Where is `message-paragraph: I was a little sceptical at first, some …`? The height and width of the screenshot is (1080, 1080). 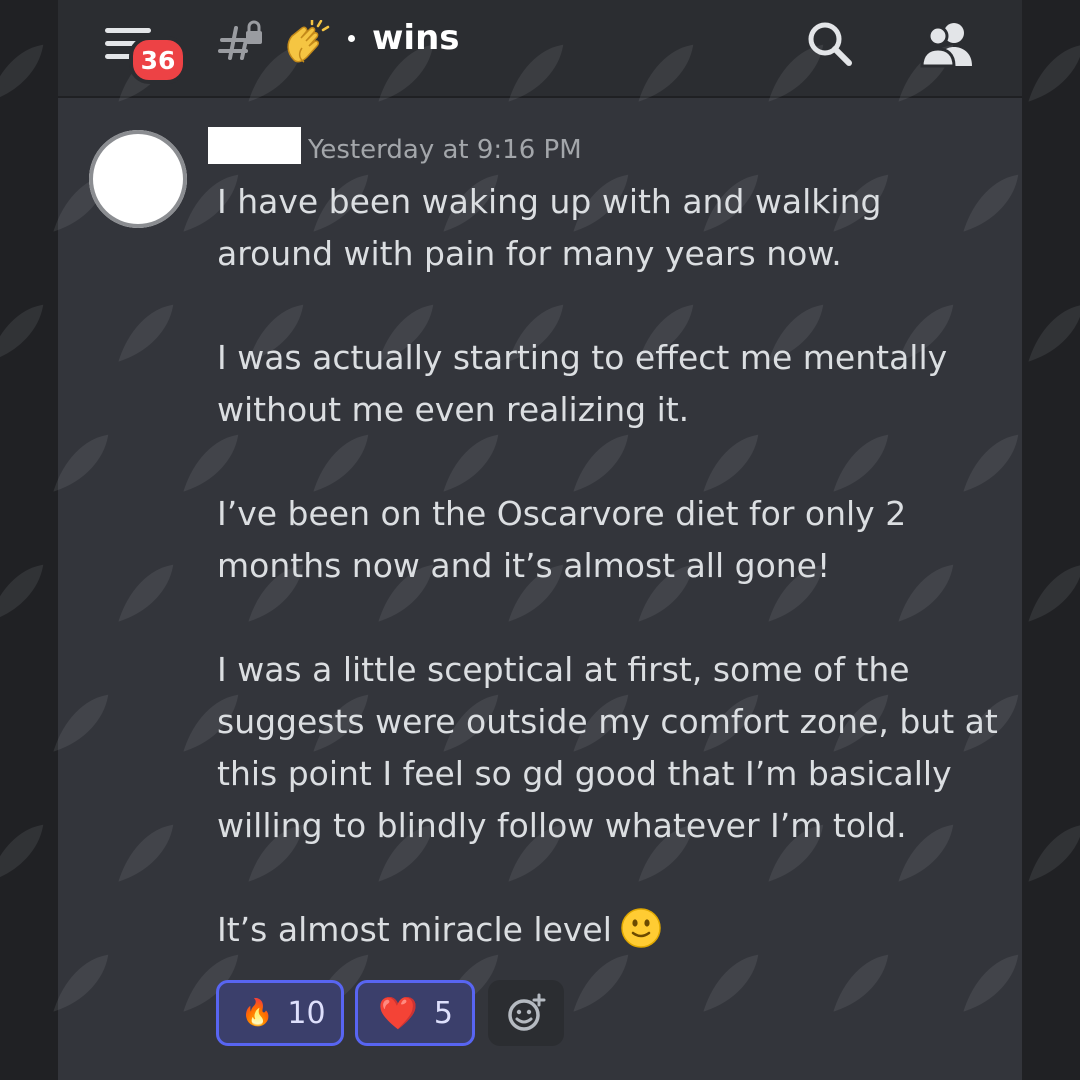
message-paragraph: I was a little sceptical at first, some … is located at coordinates (607, 747).